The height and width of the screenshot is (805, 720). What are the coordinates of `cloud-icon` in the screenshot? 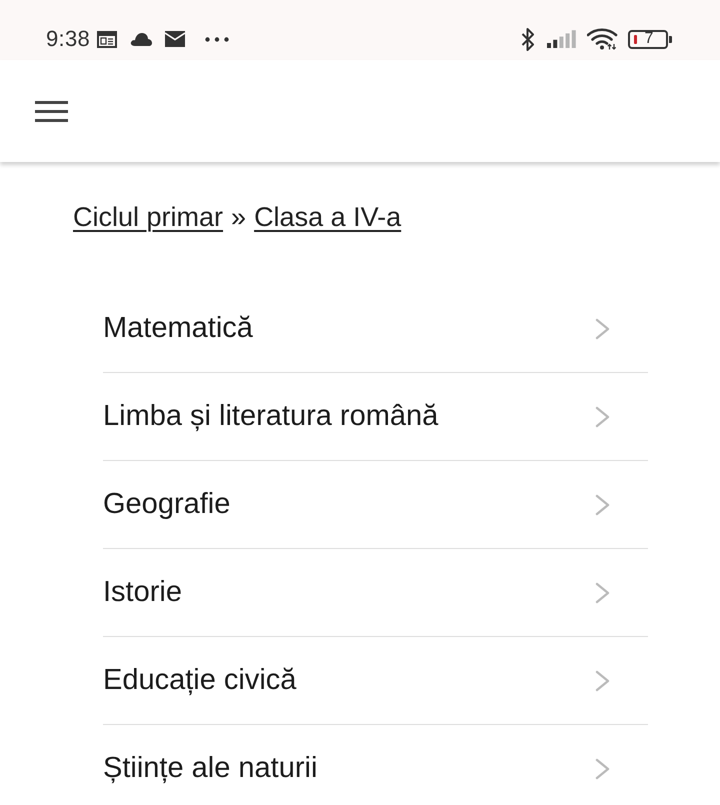 It's located at (141, 39).